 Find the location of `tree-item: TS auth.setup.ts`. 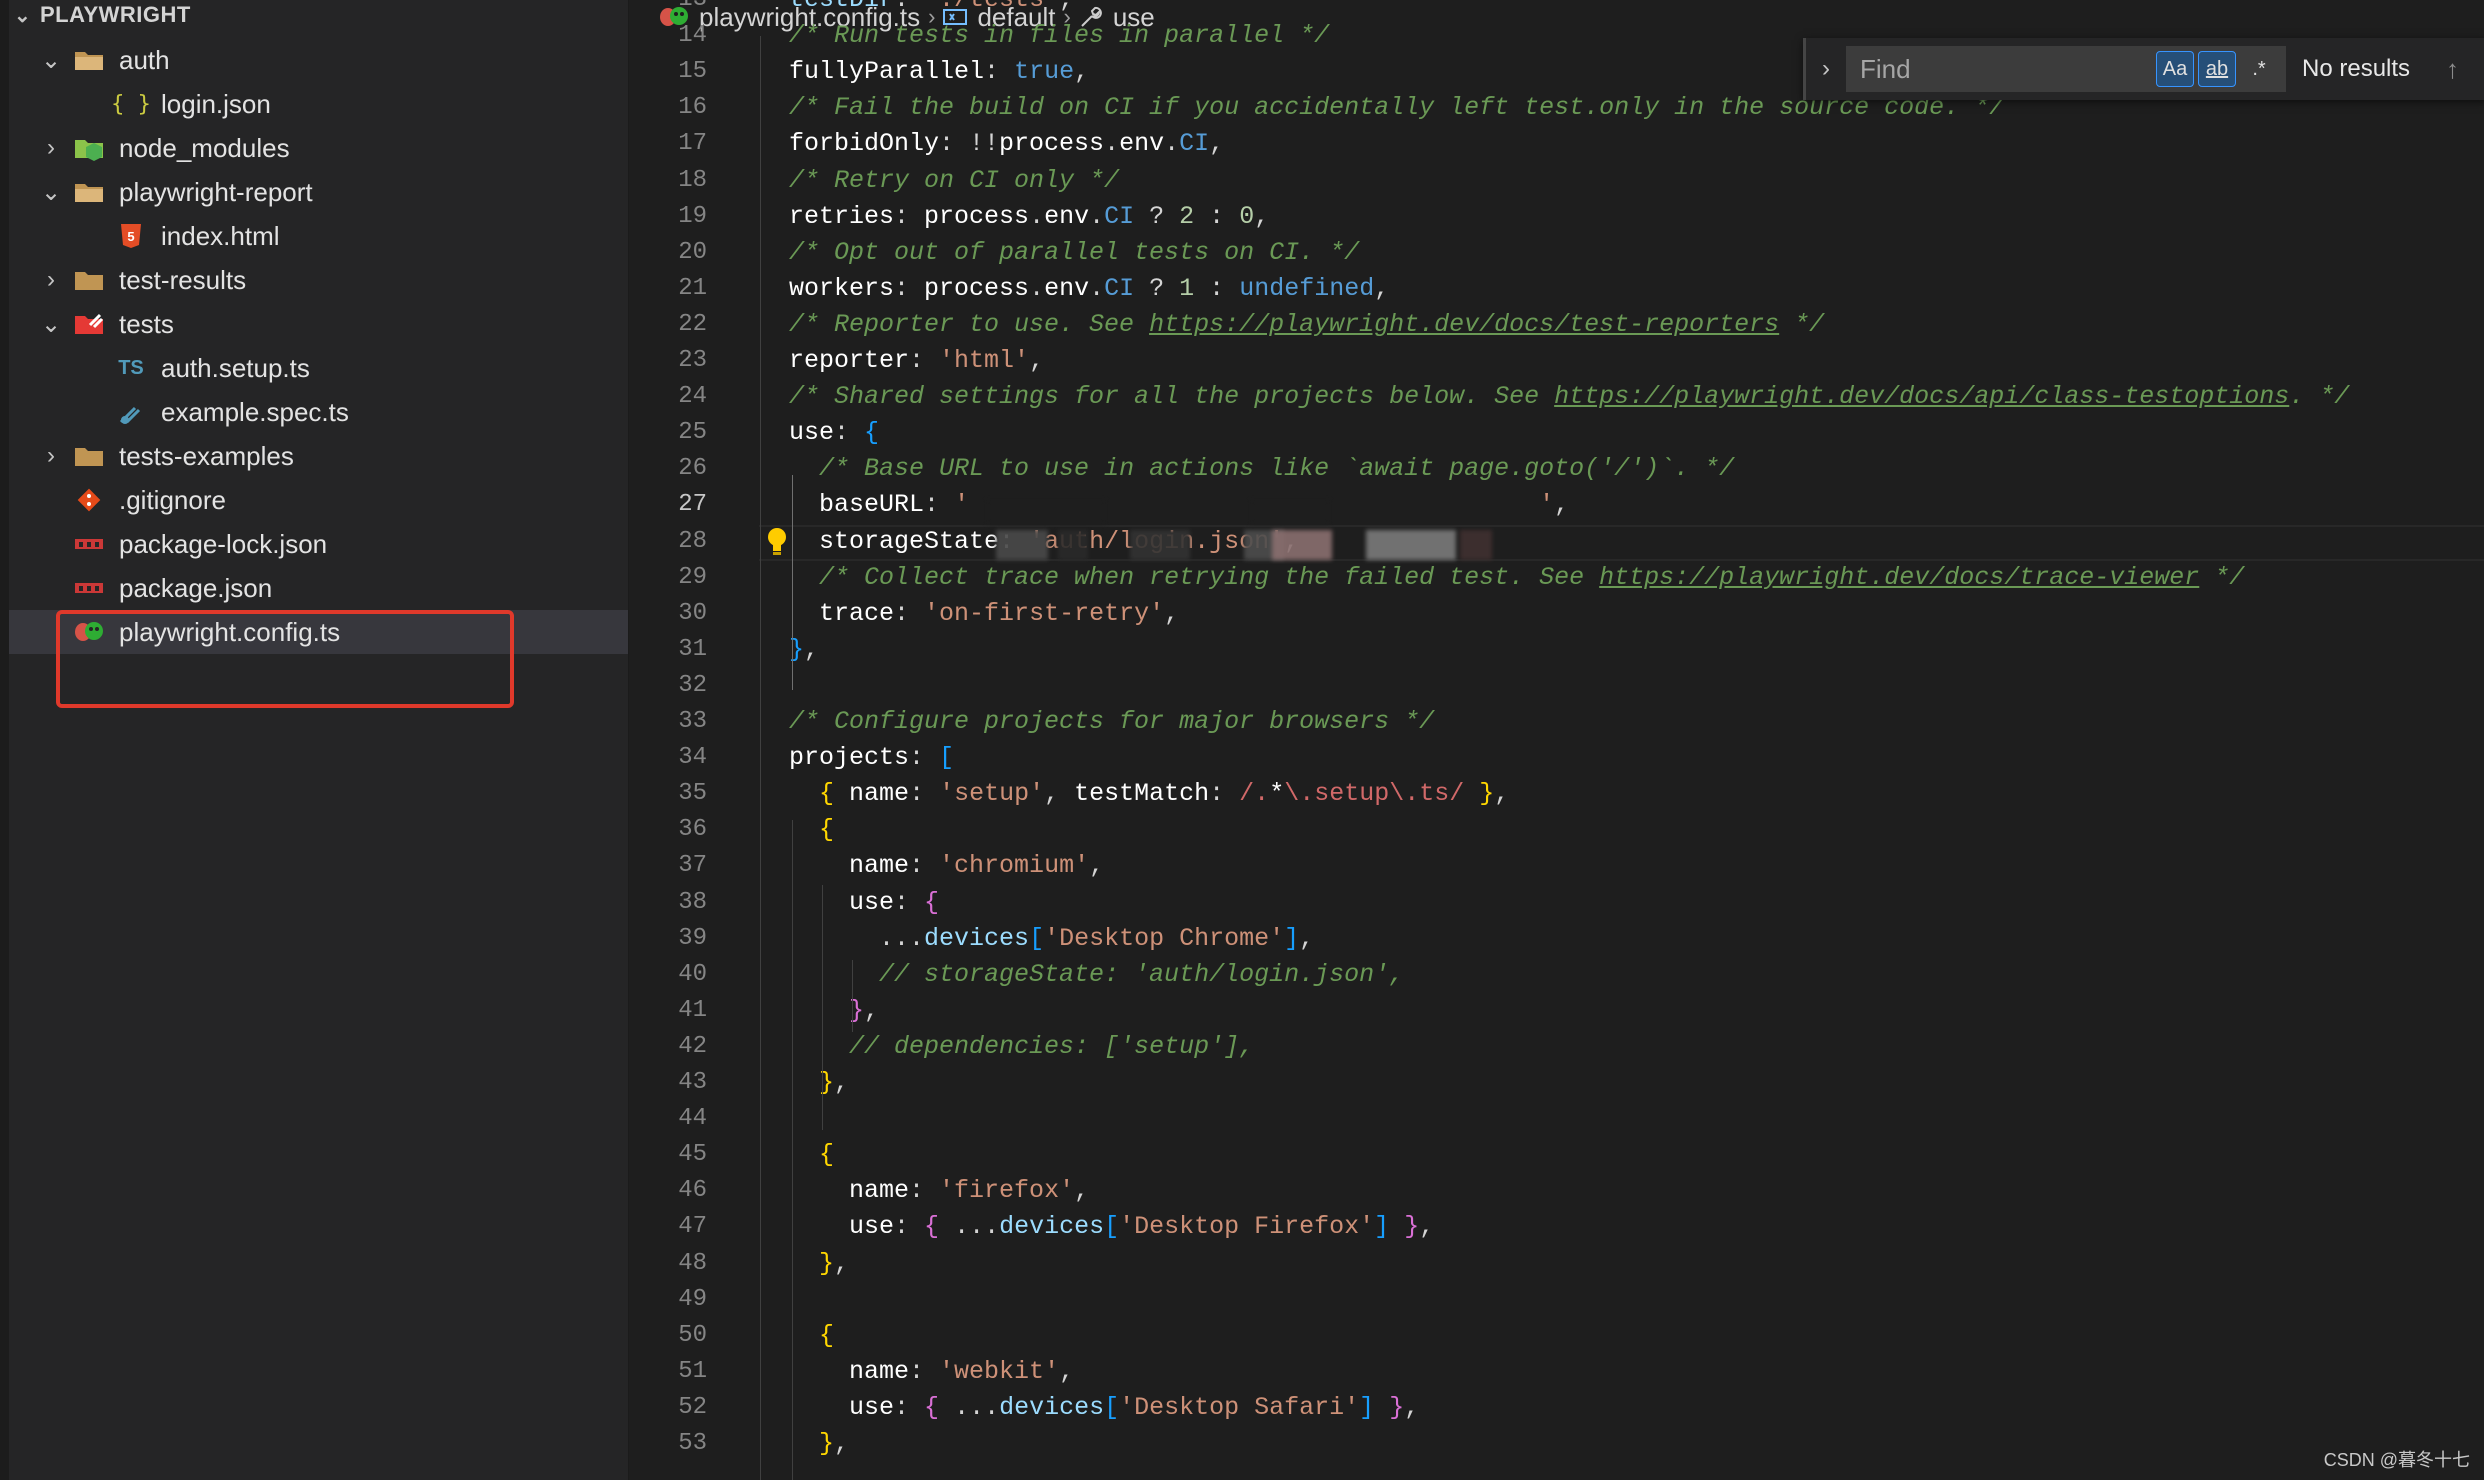

tree-item: TS auth.setup.ts is located at coordinates (318, 368).